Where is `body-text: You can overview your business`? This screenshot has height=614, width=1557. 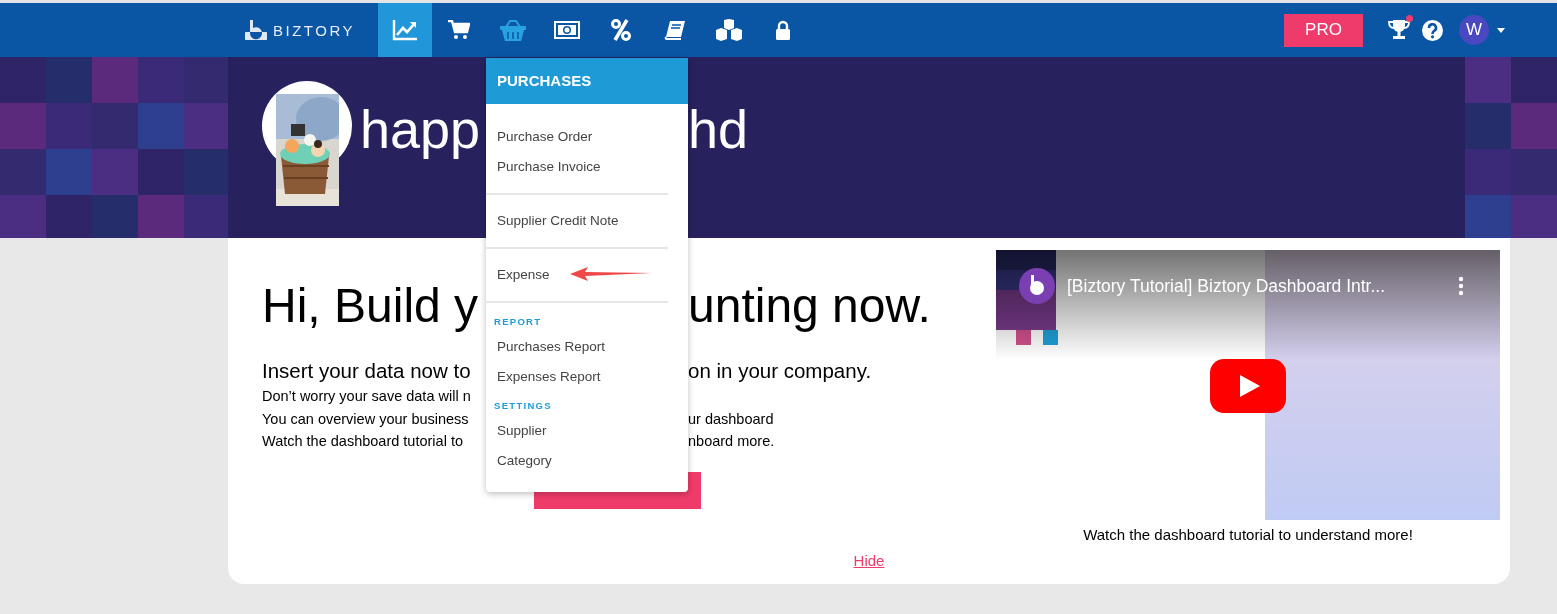
body-text: You can overview your business is located at coordinates (366, 419).